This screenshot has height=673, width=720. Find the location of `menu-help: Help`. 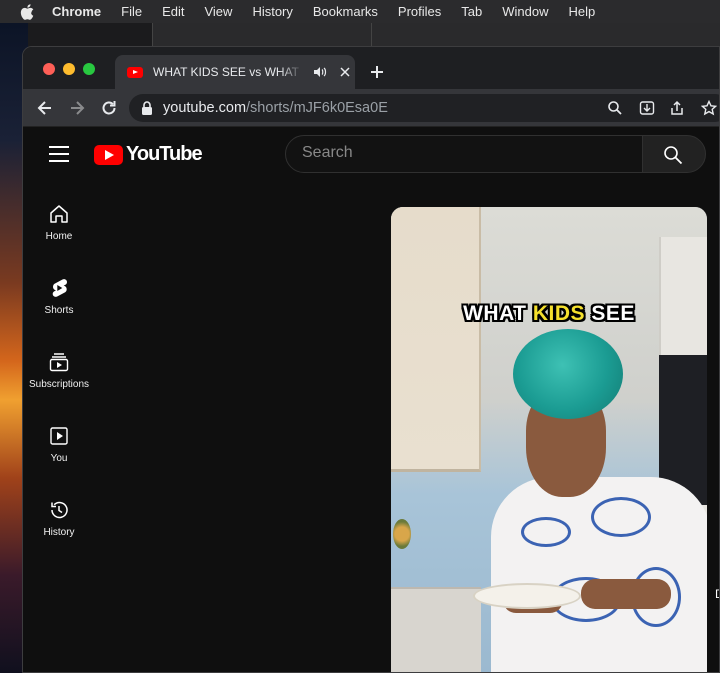

menu-help: Help is located at coordinates (582, 11).